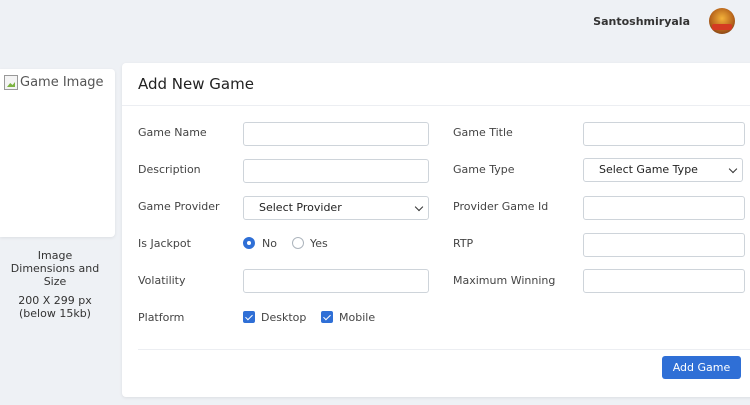  What do you see at coordinates (55, 300) in the screenshot?
I see `image-info-line3: 200 X 299 px` at bounding box center [55, 300].